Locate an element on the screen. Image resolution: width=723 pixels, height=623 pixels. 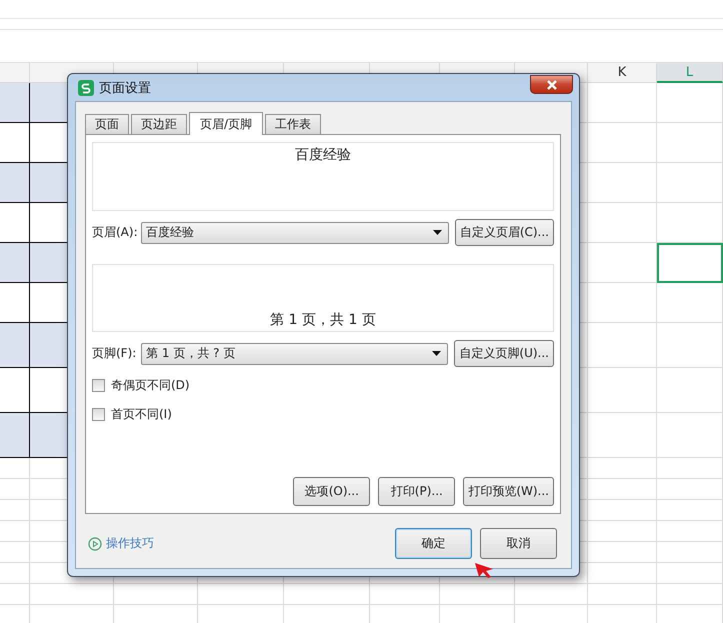
checkbox-label: 首页不同(I) is located at coordinates (141, 414).